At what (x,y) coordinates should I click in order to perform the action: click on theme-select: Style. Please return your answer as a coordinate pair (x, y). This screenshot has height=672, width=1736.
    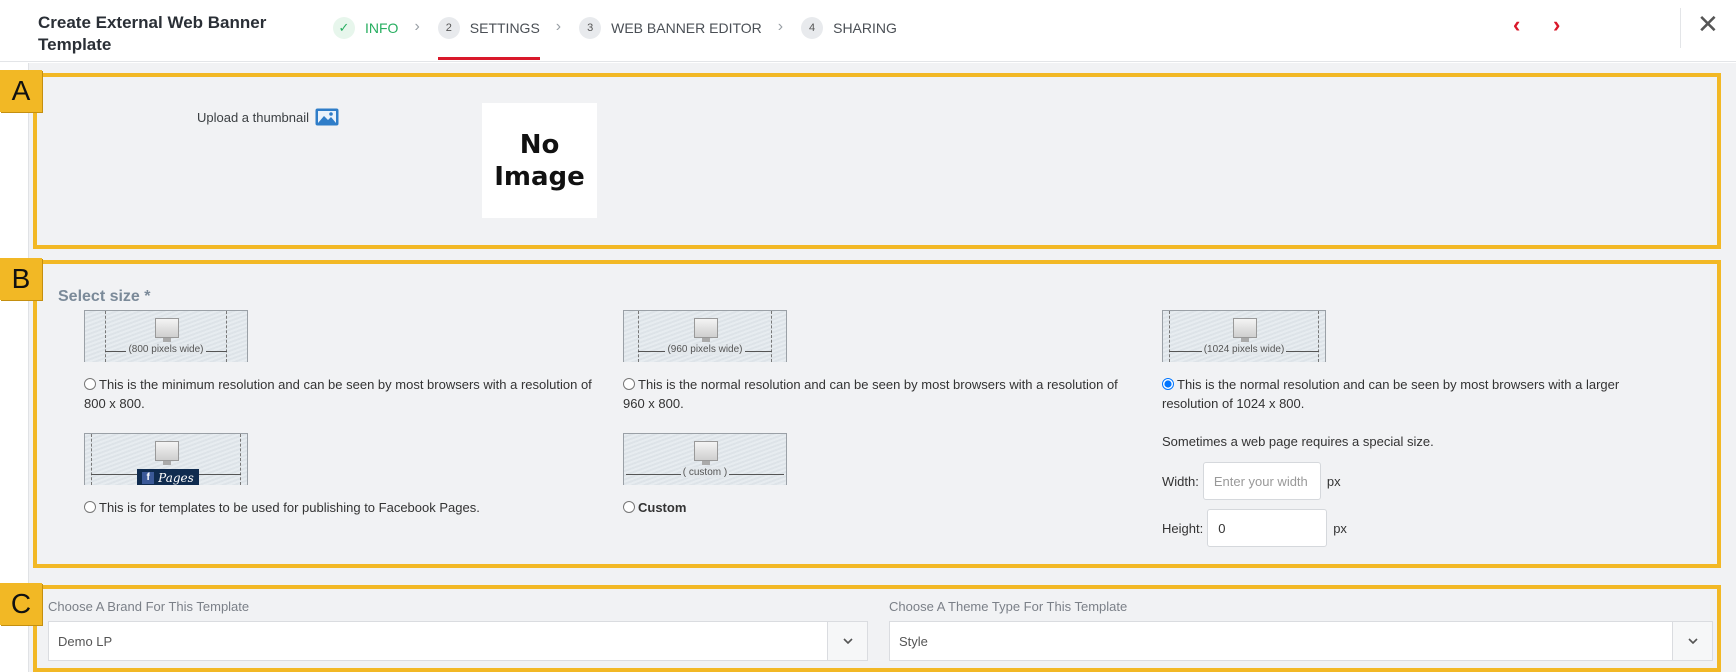
    Looking at the image, I should click on (1301, 641).